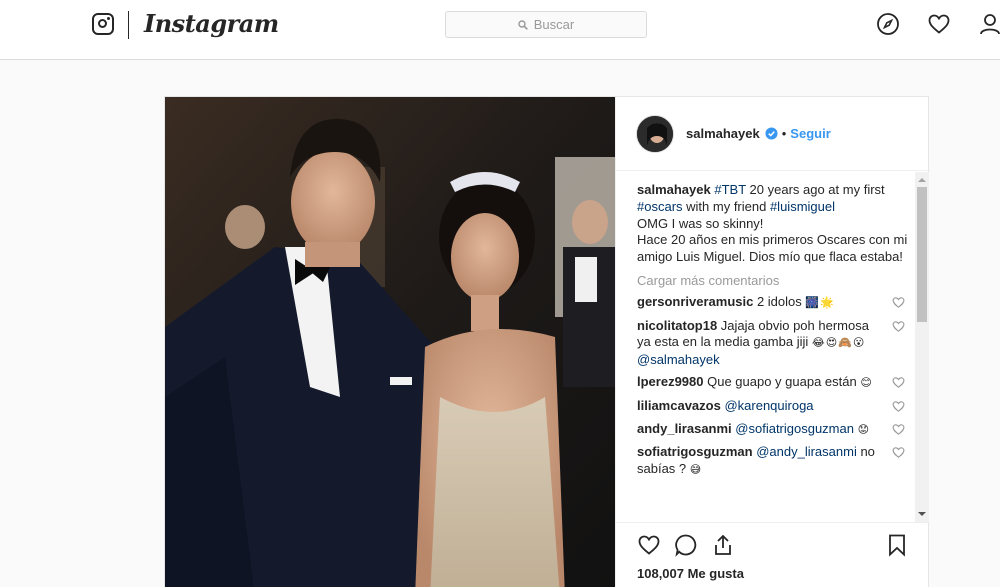  What do you see at coordinates (730, 189) in the screenshot?
I see `hashtag-tbt: #TBT` at bounding box center [730, 189].